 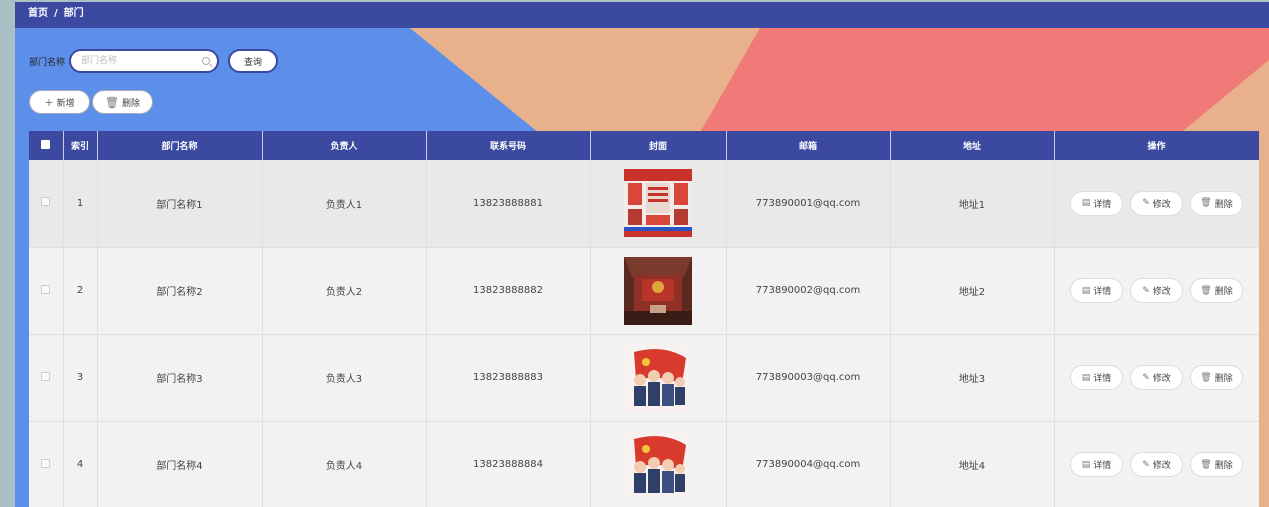 What do you see at coordinates (80, 204) in the screenshot?
I see `cell-index: 1` at bounding box center [80, 204].